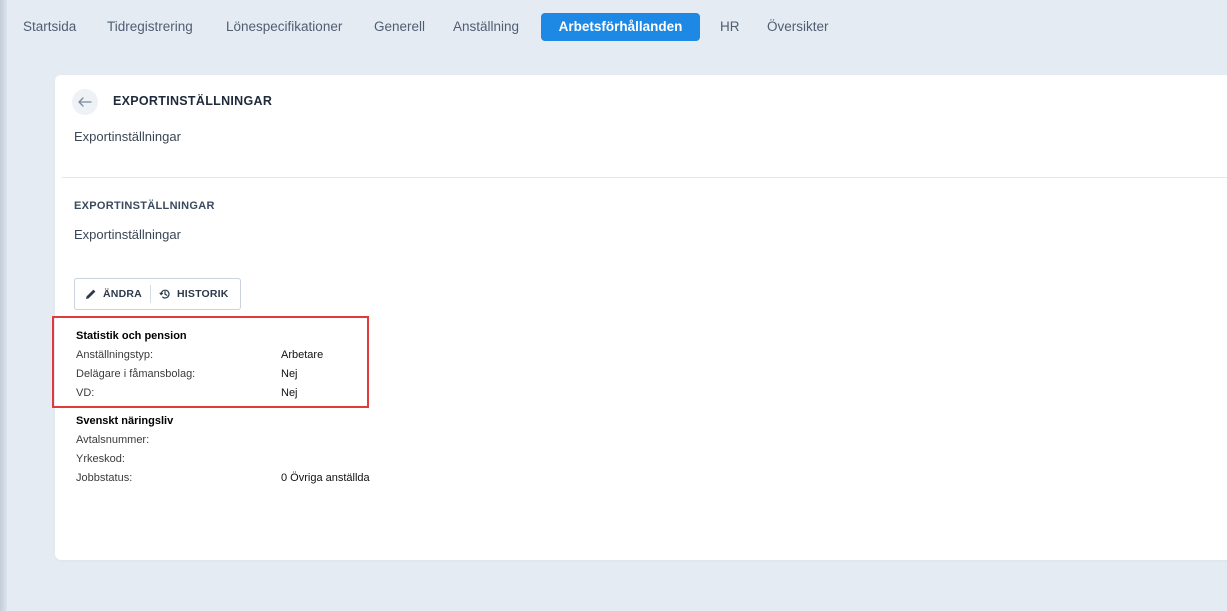 This screenshot has height=611, width=1227. Describe the element at coordinates (49, 27) in the screenshot. I see `tab-startsida: Startsida` at that location.